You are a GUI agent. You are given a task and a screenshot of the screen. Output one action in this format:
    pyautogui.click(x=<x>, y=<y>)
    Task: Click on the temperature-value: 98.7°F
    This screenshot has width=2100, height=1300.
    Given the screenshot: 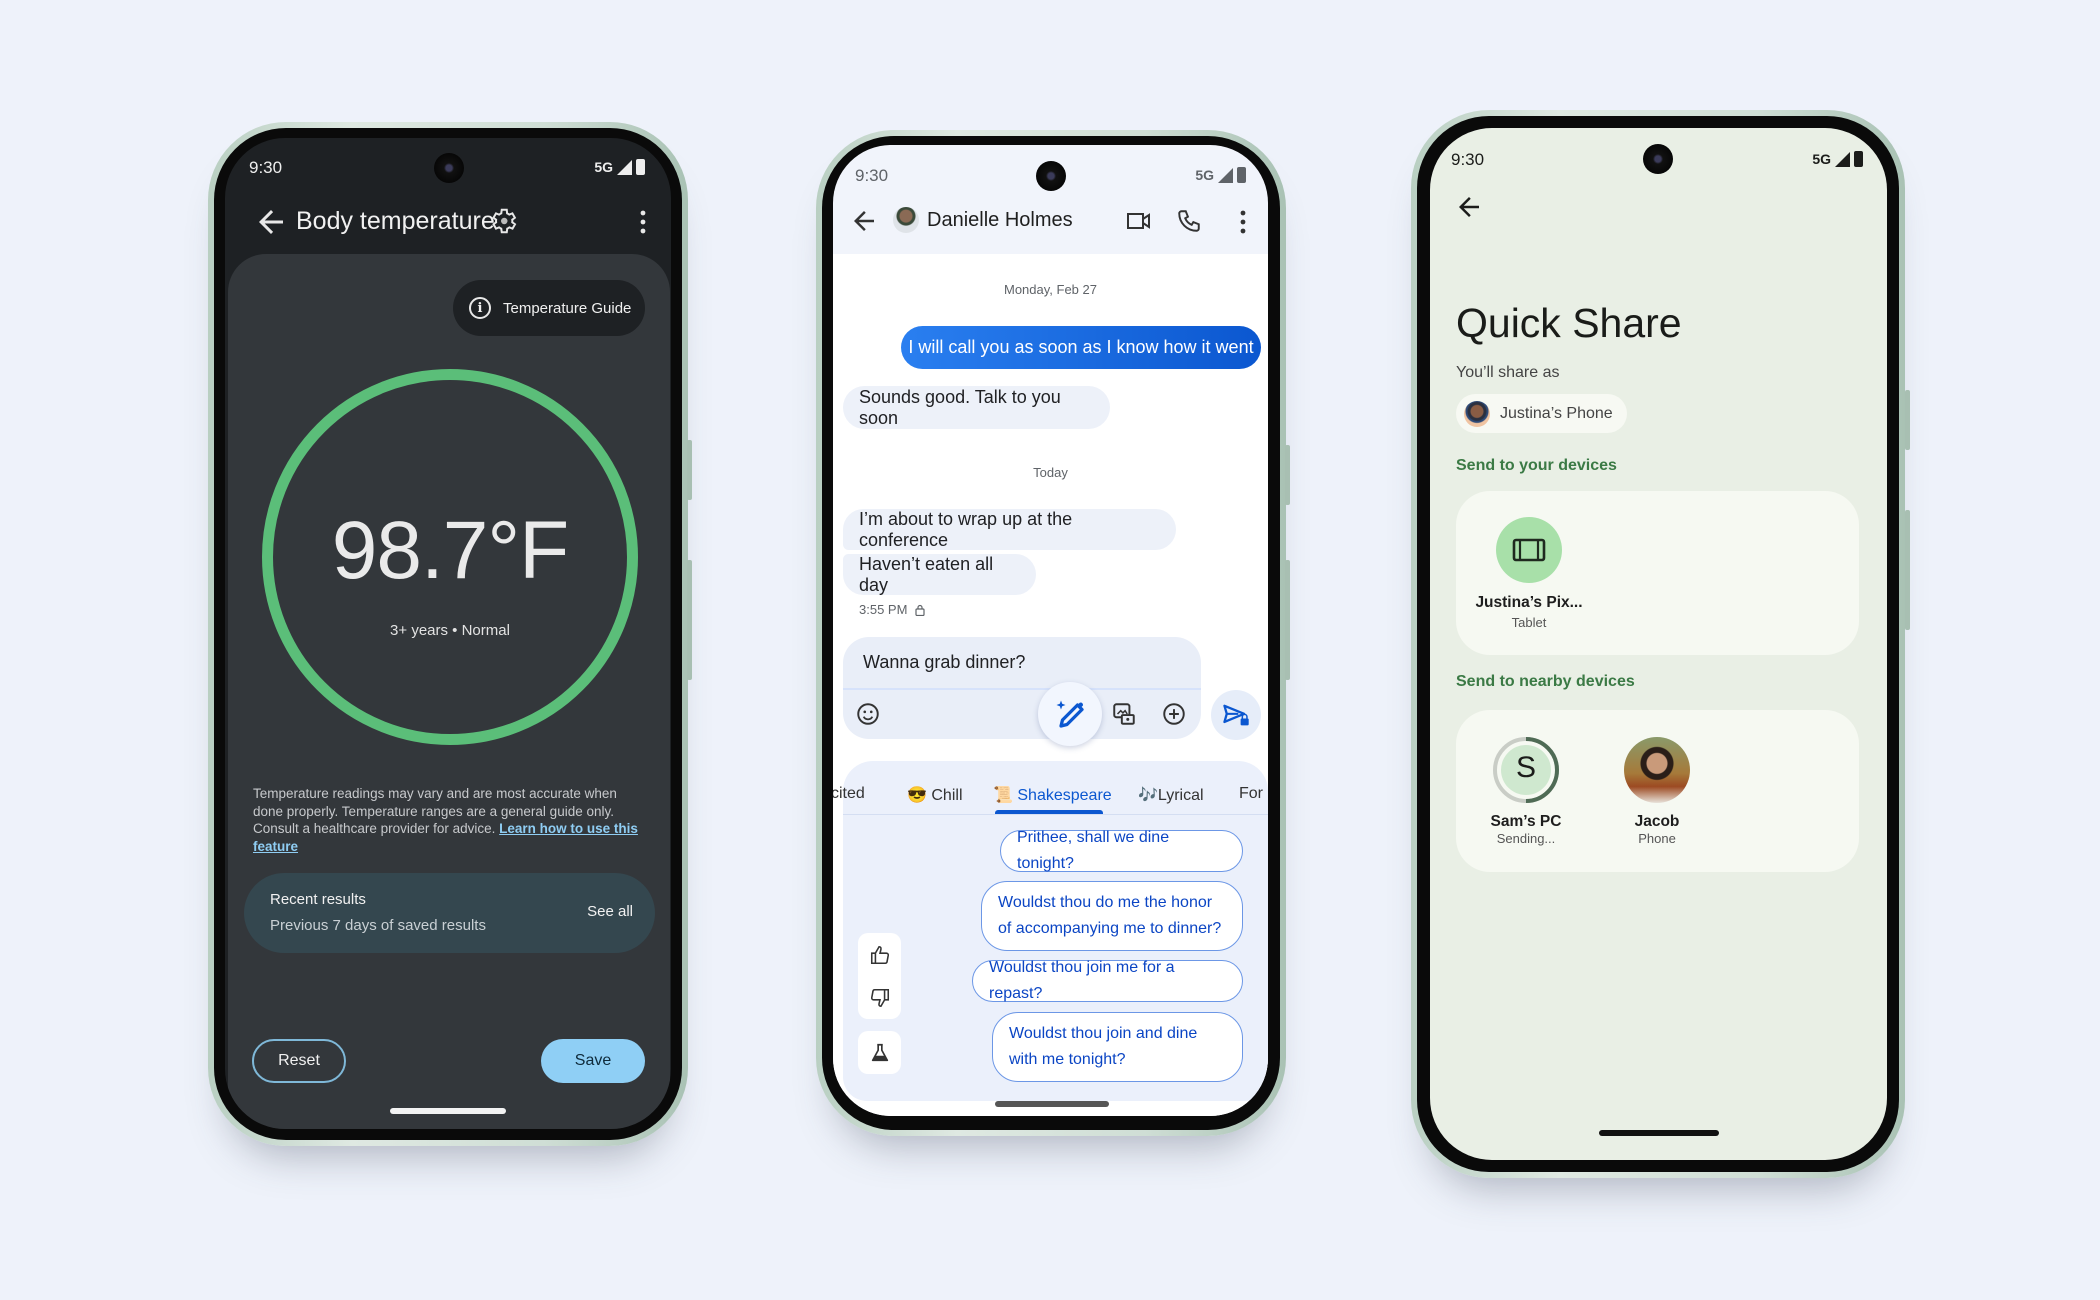 What is the action you would take?
    pyautogui.click(x=450, y=550)
    